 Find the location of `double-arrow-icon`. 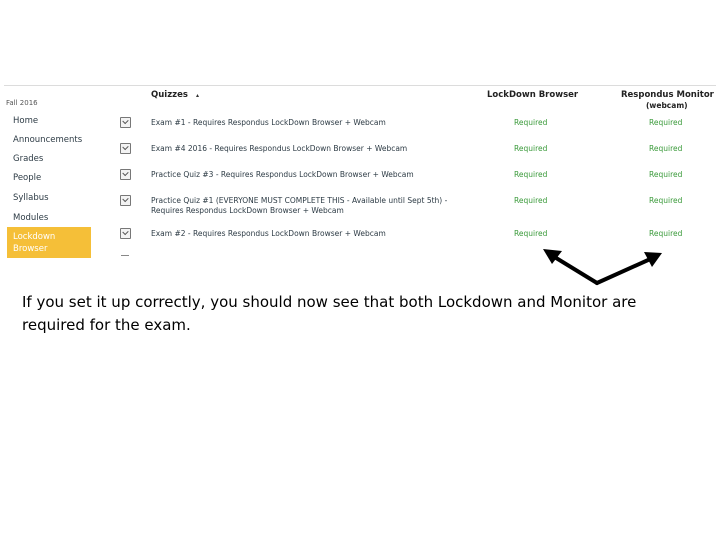

double-arrow-icon is located at coordinates (602, 268).